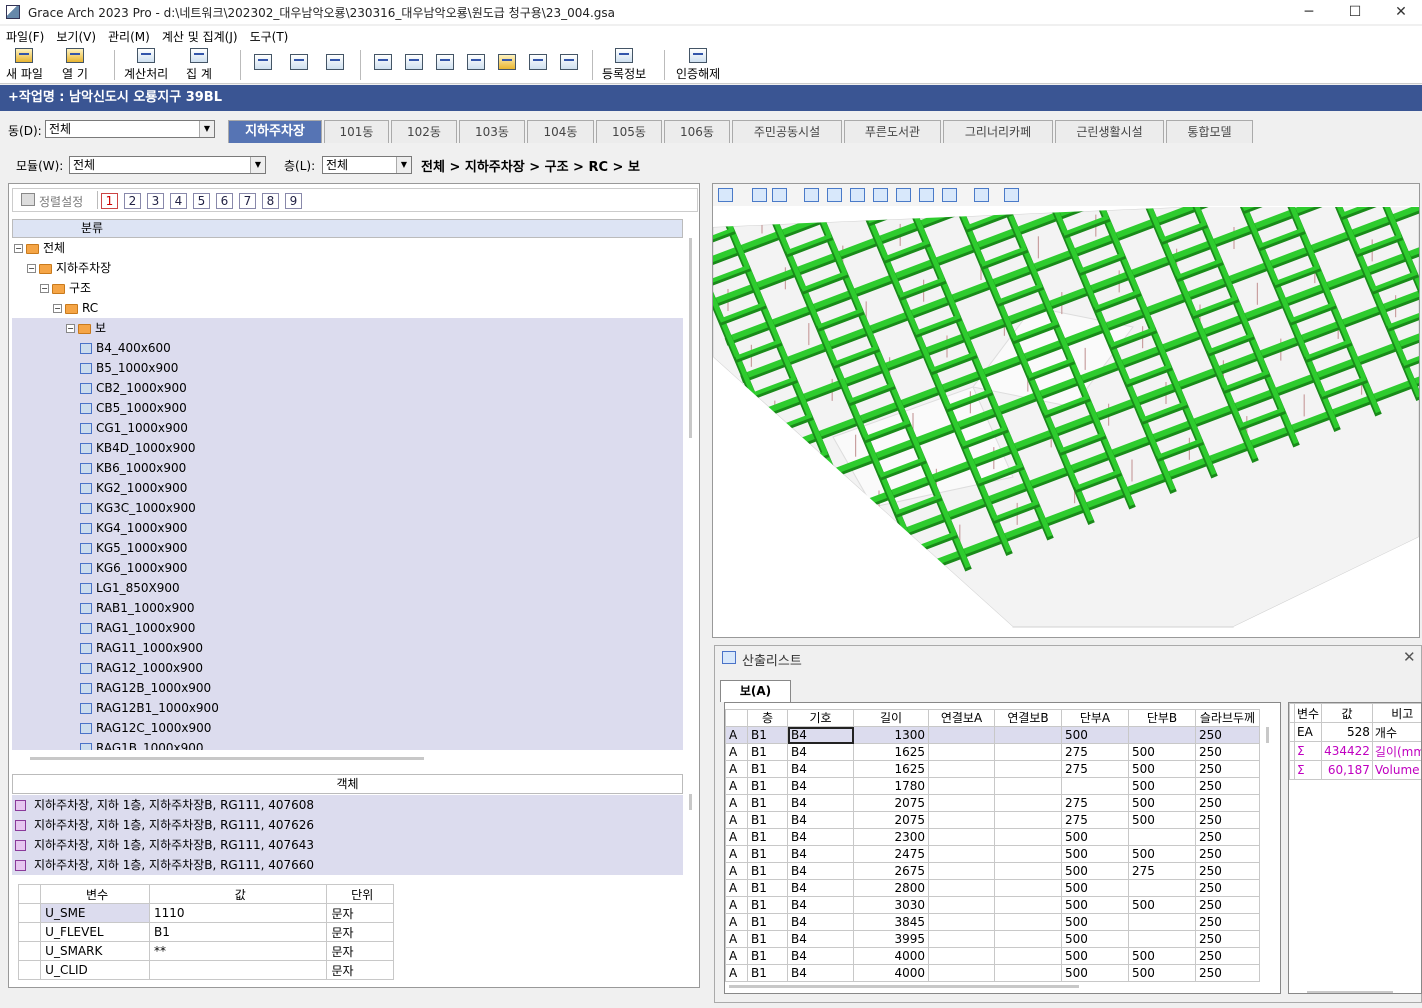  I want to click on calc-col-header: 길이, so click(891, 718).